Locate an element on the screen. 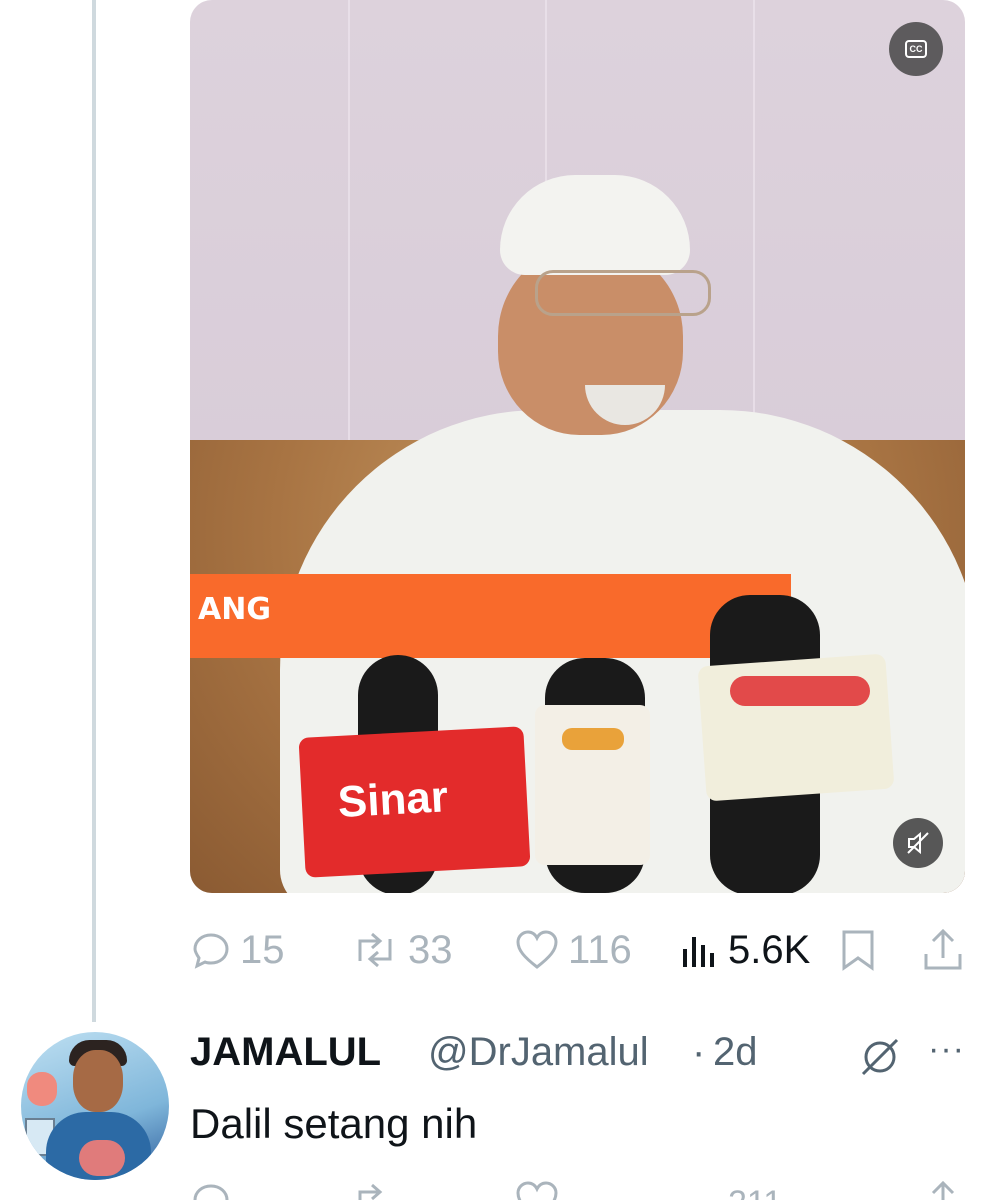  sinar-logo: Sinar is located at coordinates (393, 799).